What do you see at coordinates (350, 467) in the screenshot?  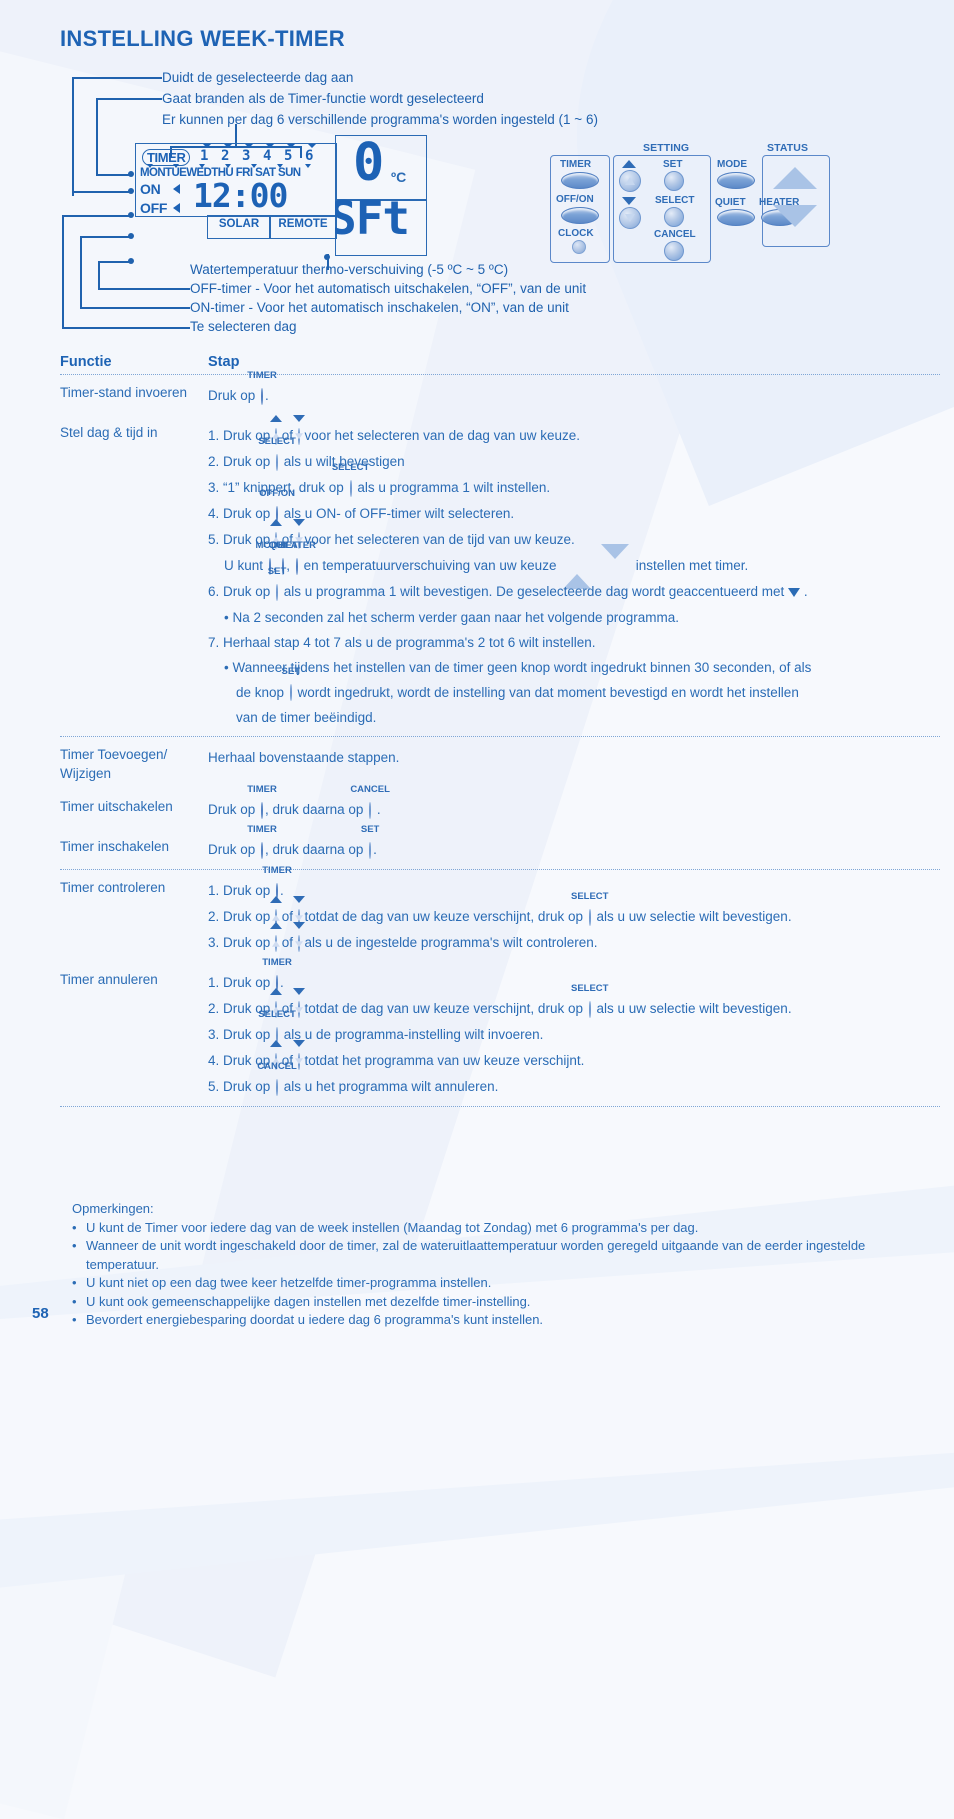 I see `button-caption: SELECT` at bounding box center [350, 467].